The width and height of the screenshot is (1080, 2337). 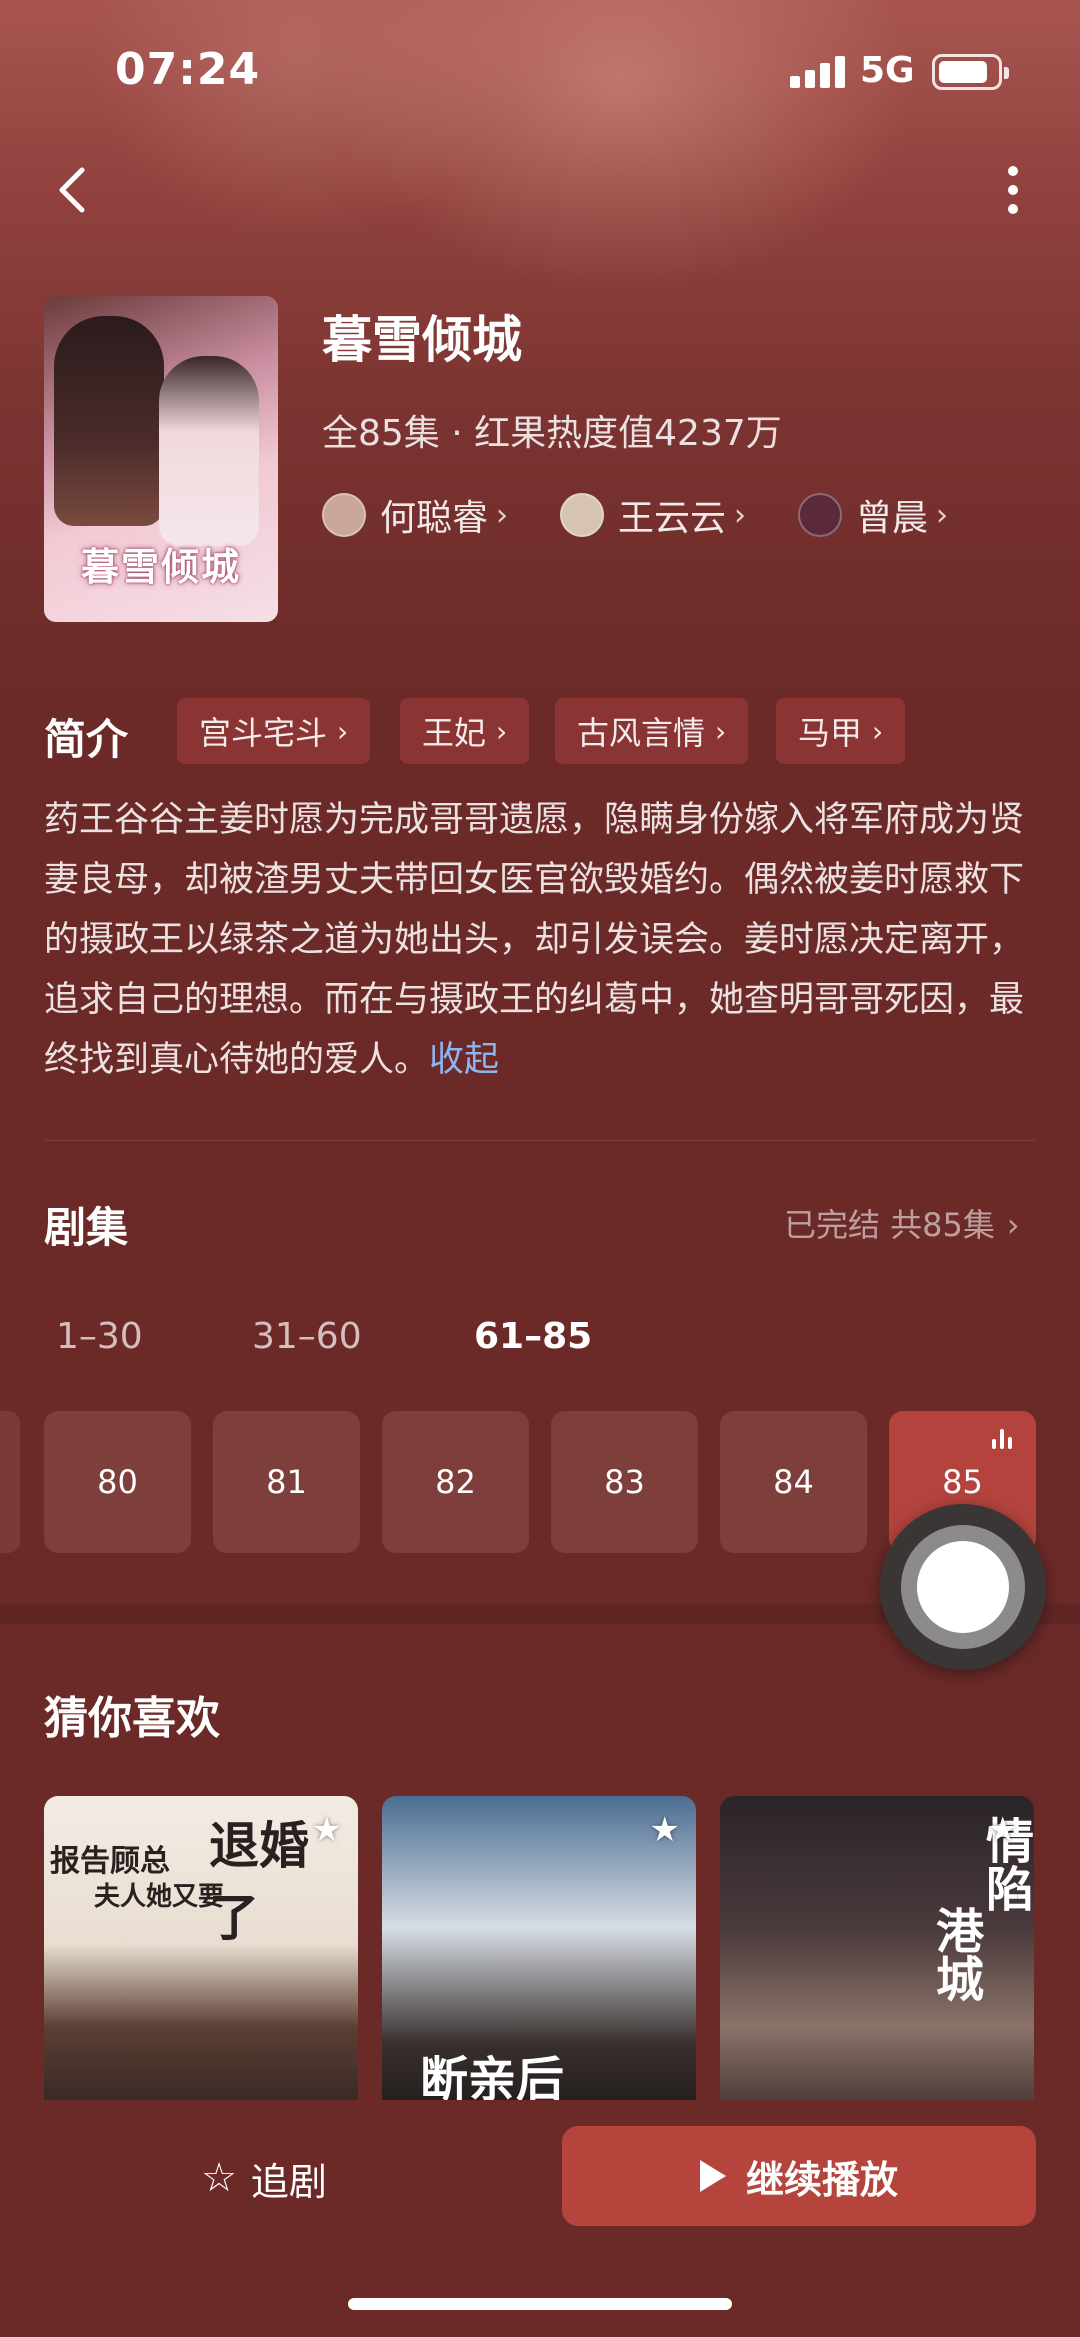 I want to click on tag-label: 宫斗宅斗, so click(x=263, y=733).